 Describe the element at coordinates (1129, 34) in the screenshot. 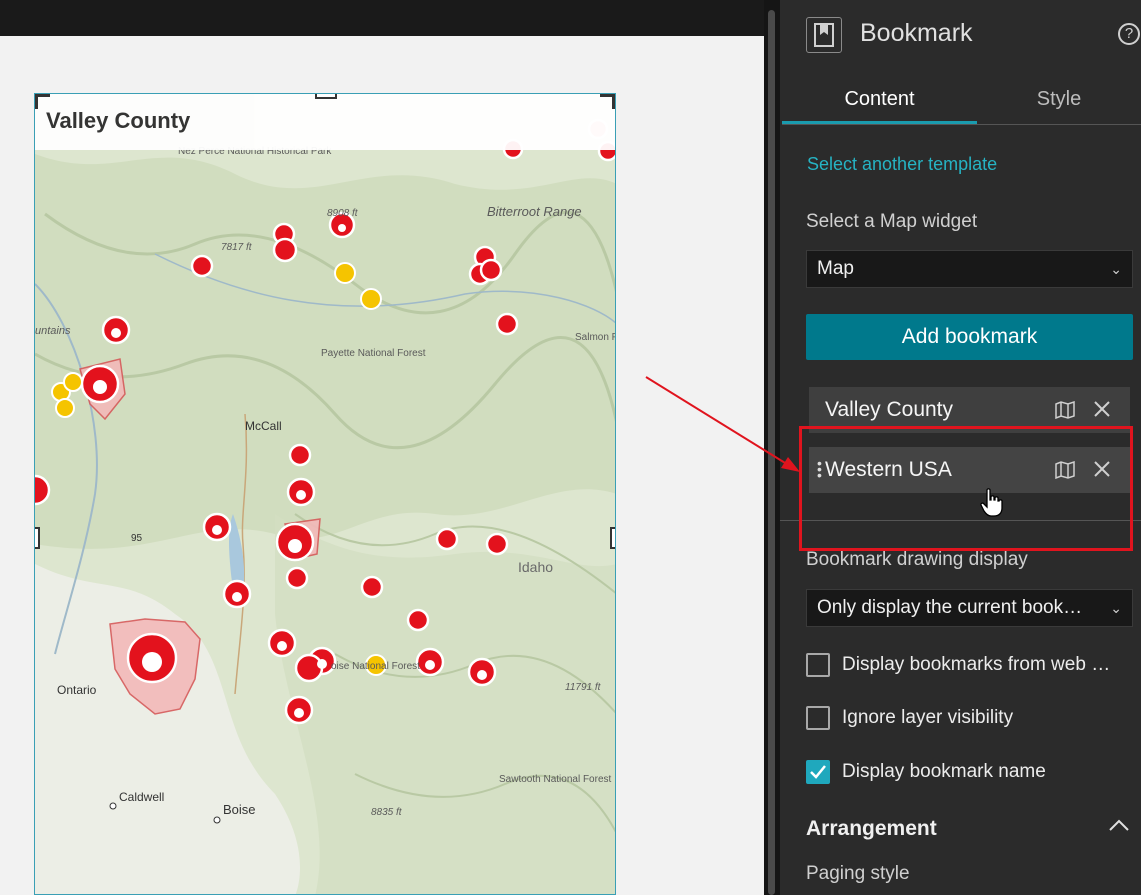

I see `help-icon: ?` at that location.